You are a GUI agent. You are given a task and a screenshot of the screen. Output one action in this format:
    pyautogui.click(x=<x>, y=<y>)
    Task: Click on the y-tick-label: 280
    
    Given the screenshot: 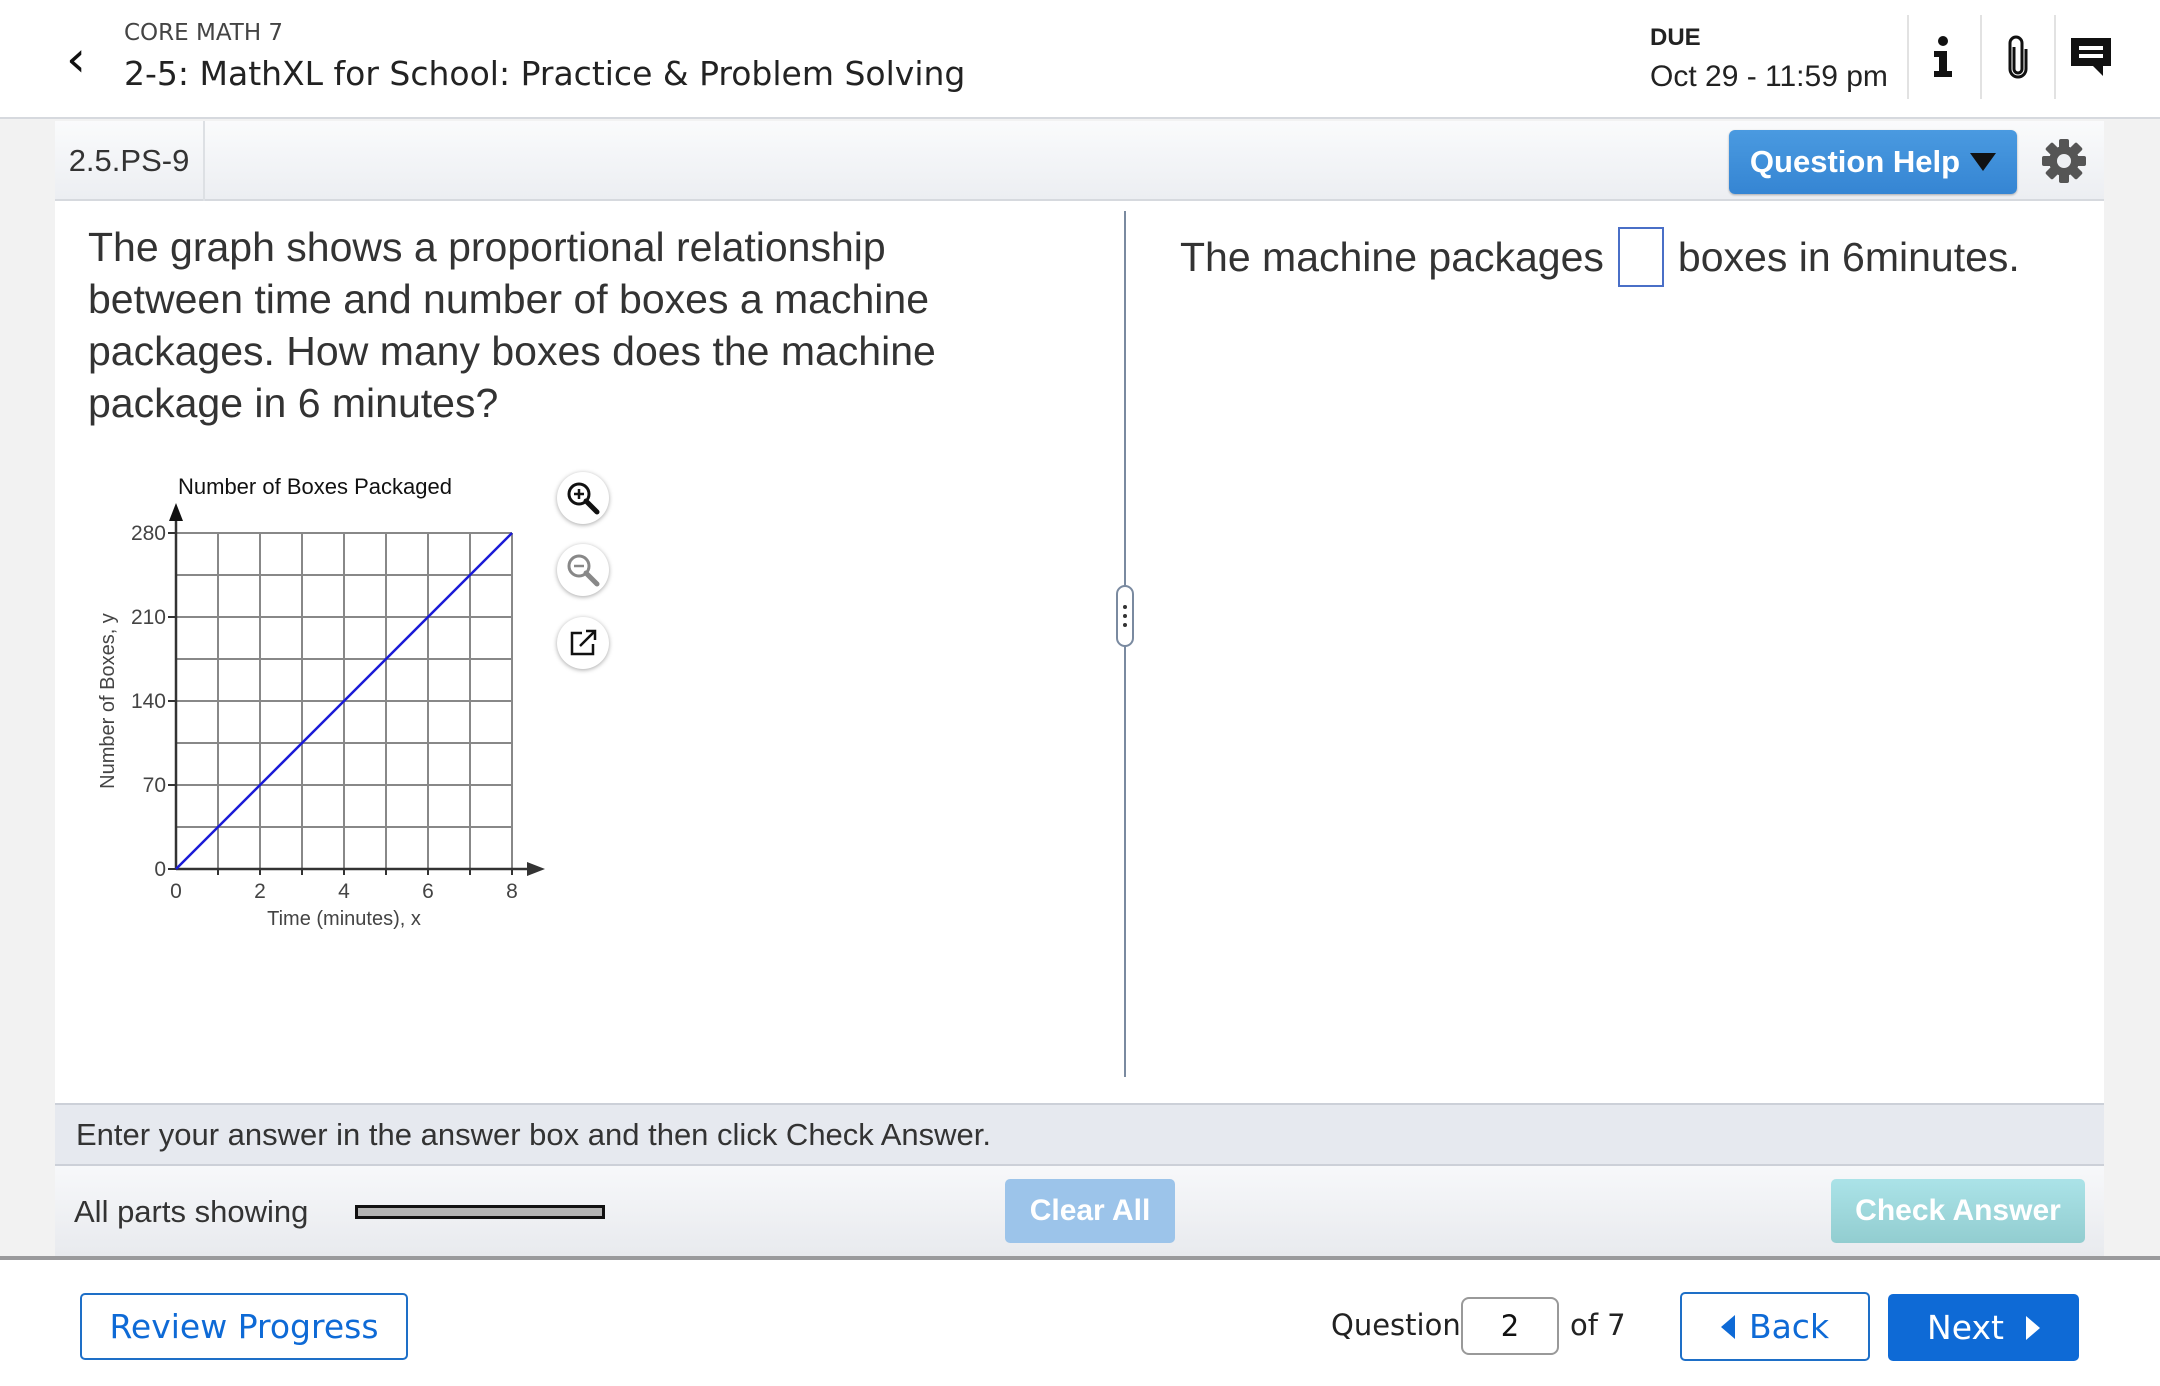 What is the action you would take?
    pyautogui.click(x=148, y=533)
    